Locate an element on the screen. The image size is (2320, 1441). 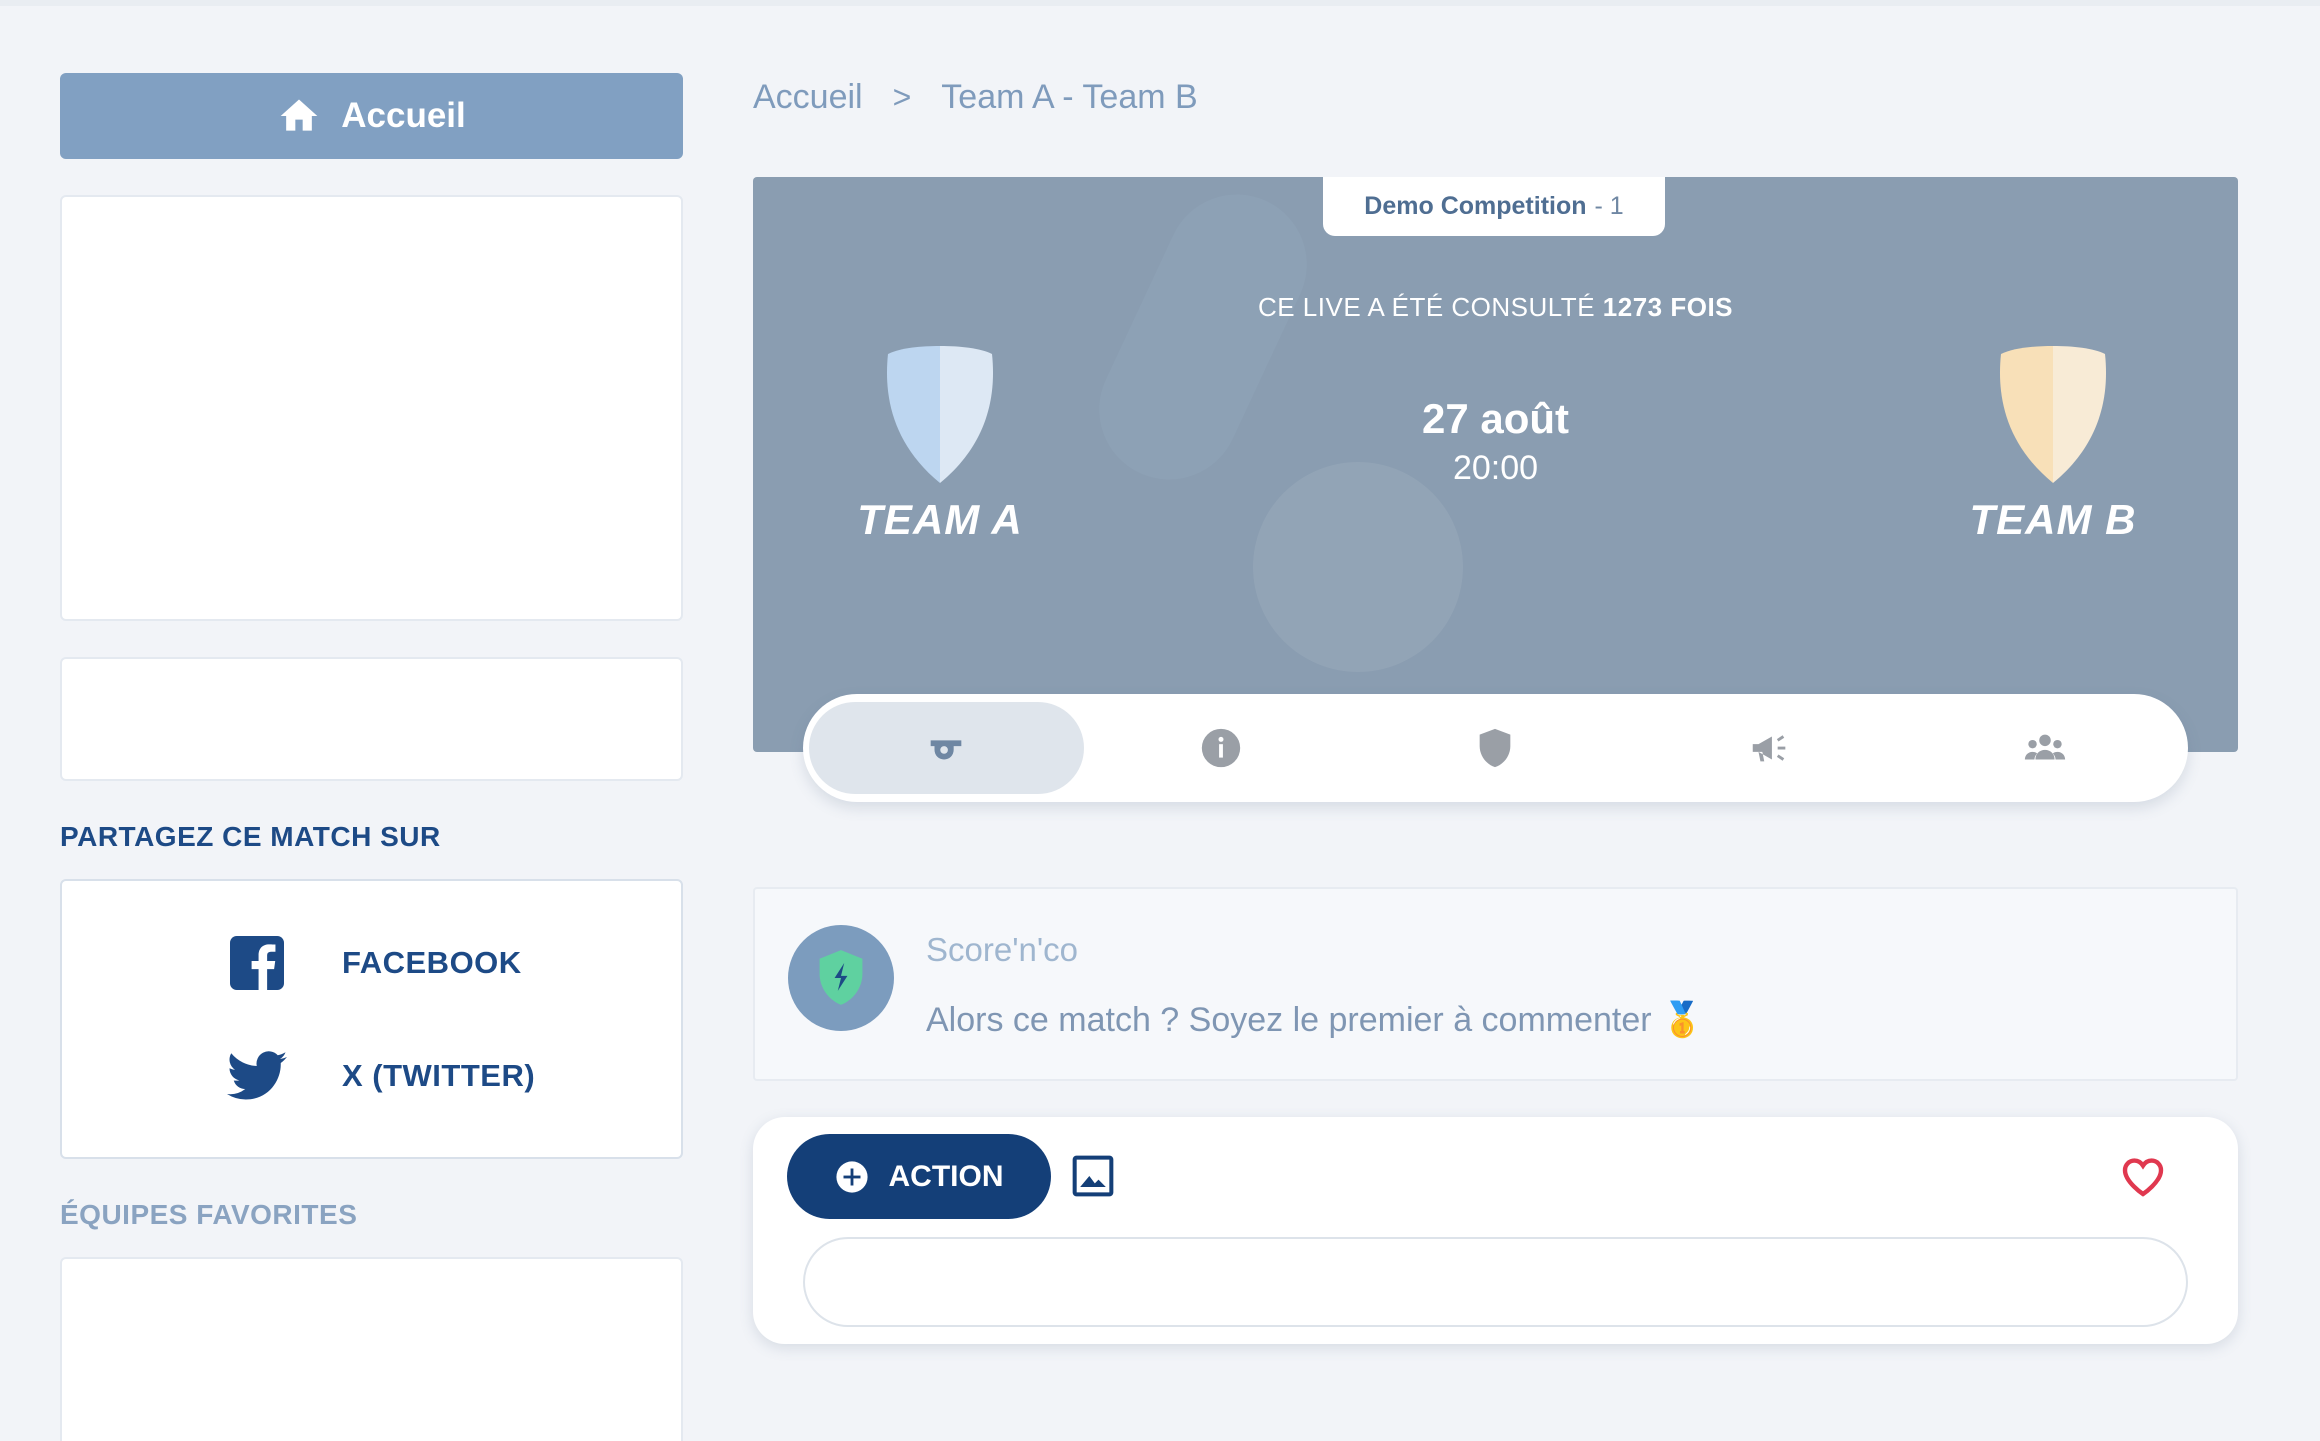
tab-lineups is located at coordinates (2044, 748).